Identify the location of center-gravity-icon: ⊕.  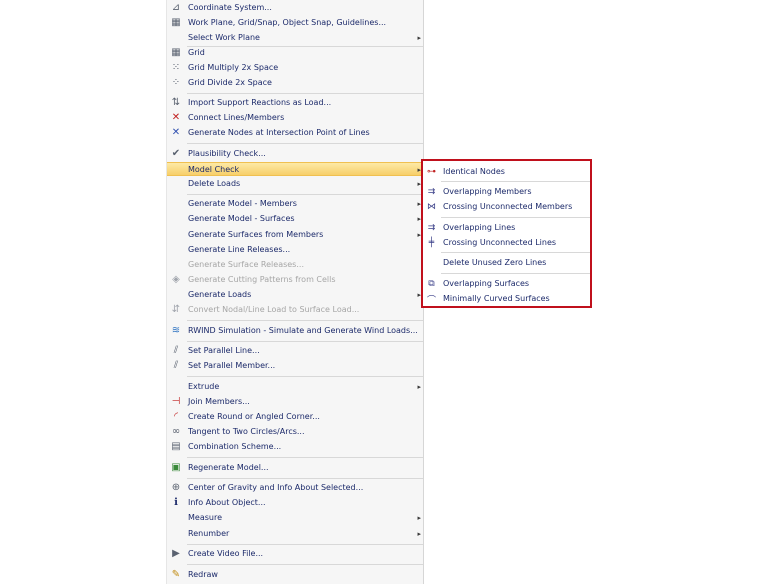
(176, 487).